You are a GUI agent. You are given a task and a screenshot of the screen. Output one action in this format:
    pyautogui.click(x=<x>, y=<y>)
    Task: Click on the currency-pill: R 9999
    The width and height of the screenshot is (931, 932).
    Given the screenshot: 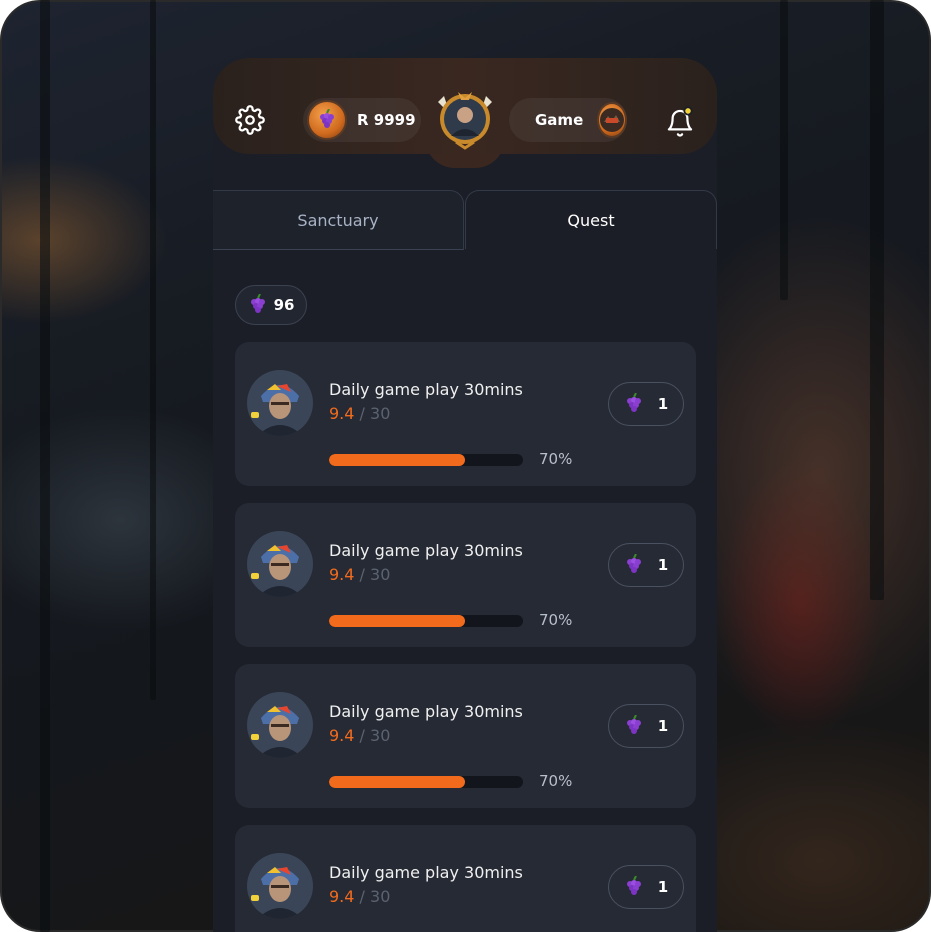 What is the action you would take?
    pyautogui.click(x=362, y=120)
    